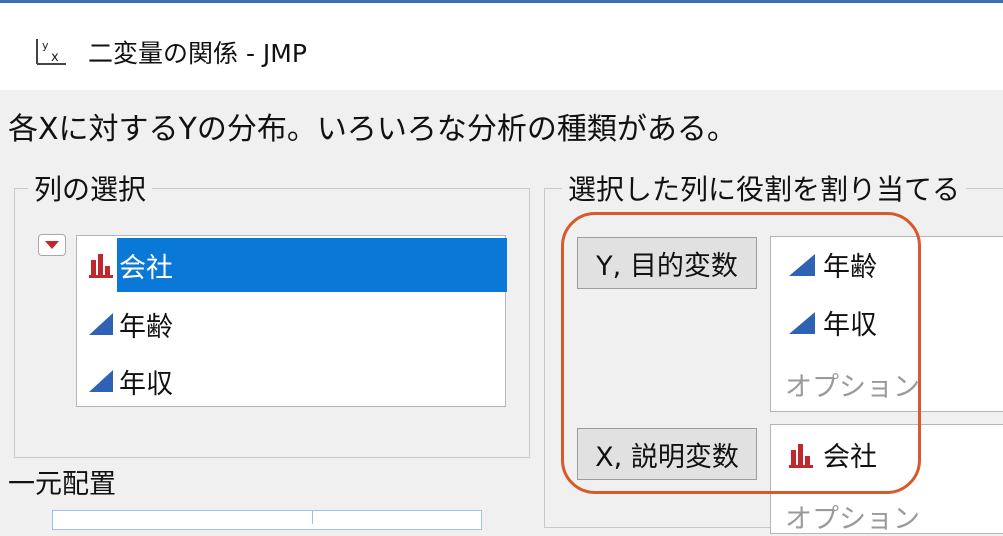 The image size is (1003, 536). I want to click on list-item-age: 年齢, so click(291, 324).